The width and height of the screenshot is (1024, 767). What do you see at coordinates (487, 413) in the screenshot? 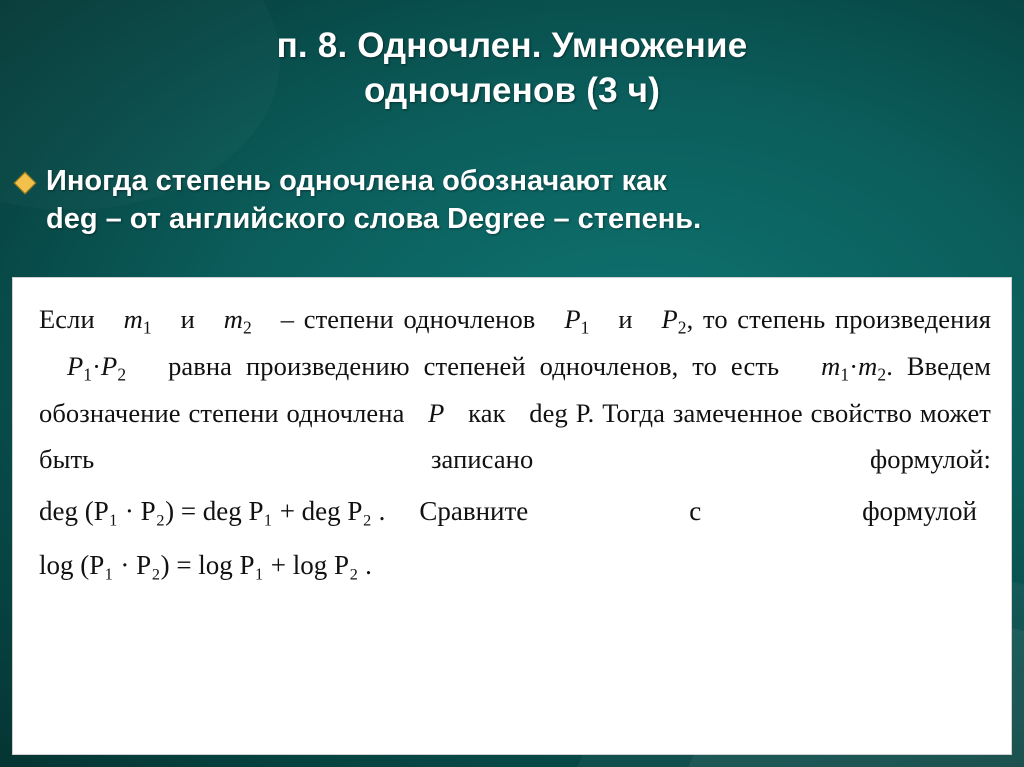
I see `txt-kak: как` at bounding box center [487, 413].